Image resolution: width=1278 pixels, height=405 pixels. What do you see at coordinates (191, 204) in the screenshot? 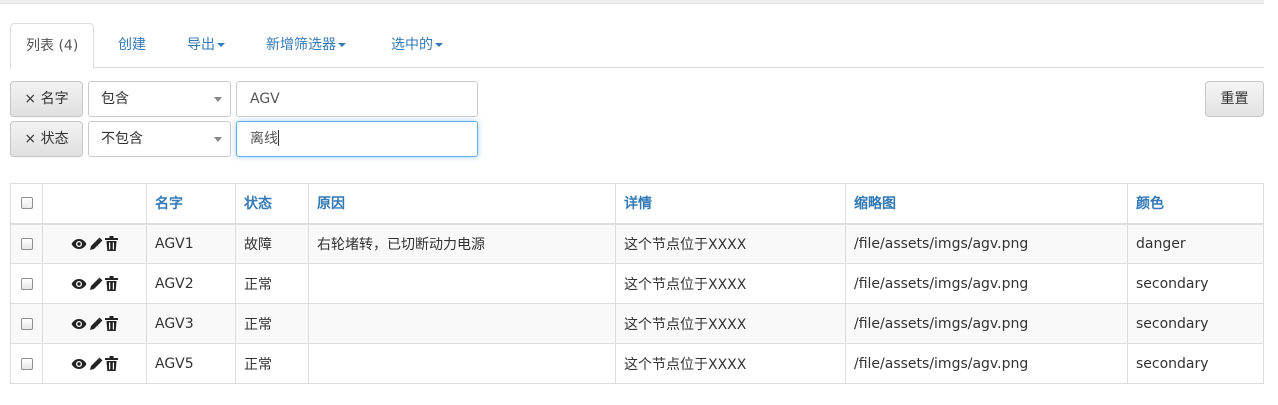
I see `col-header-name: 名字` at bounding box center [191, 204].